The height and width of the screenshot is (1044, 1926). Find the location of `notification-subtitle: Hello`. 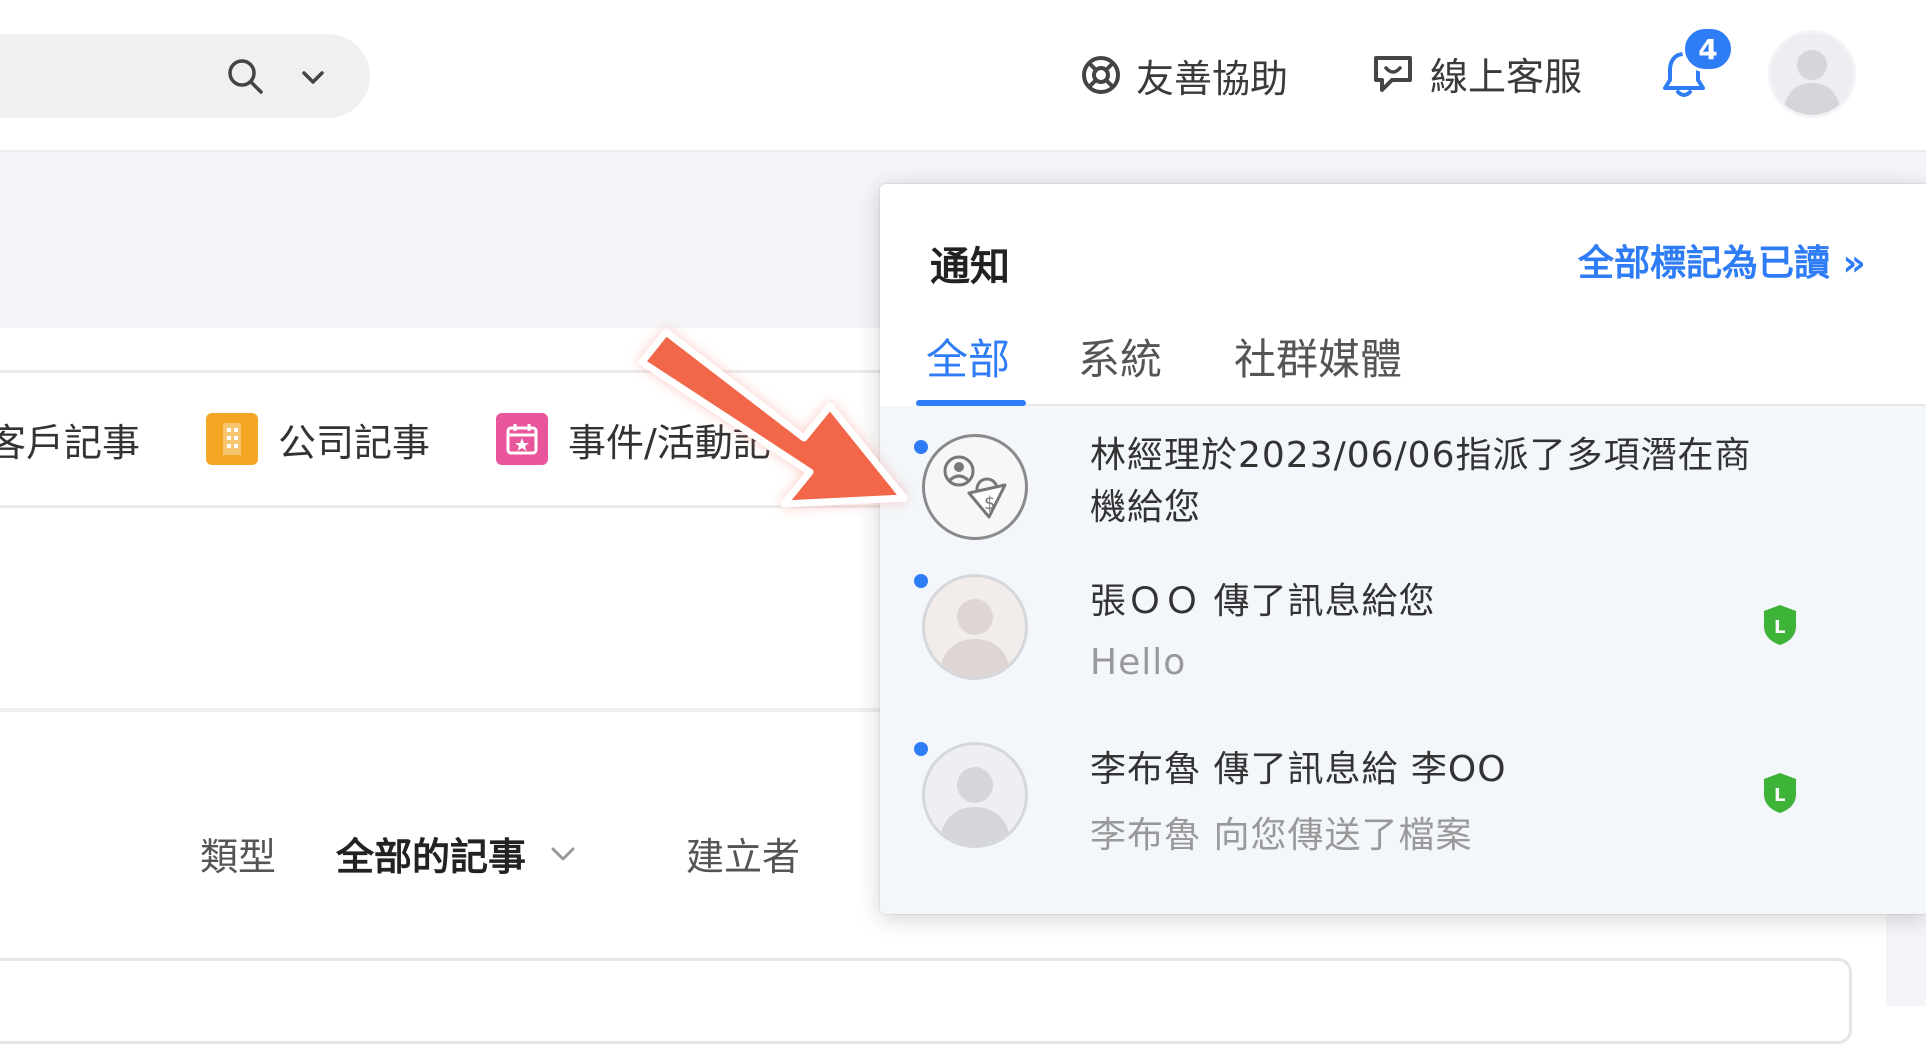

notification-subtitle: Hello is located at coordinates (1138, 662).